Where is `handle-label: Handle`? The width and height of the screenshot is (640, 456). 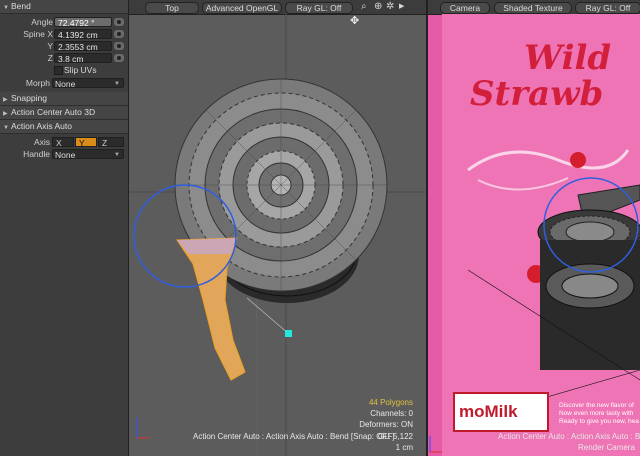 handle-label: Handle is located at coordinates (36, 154).